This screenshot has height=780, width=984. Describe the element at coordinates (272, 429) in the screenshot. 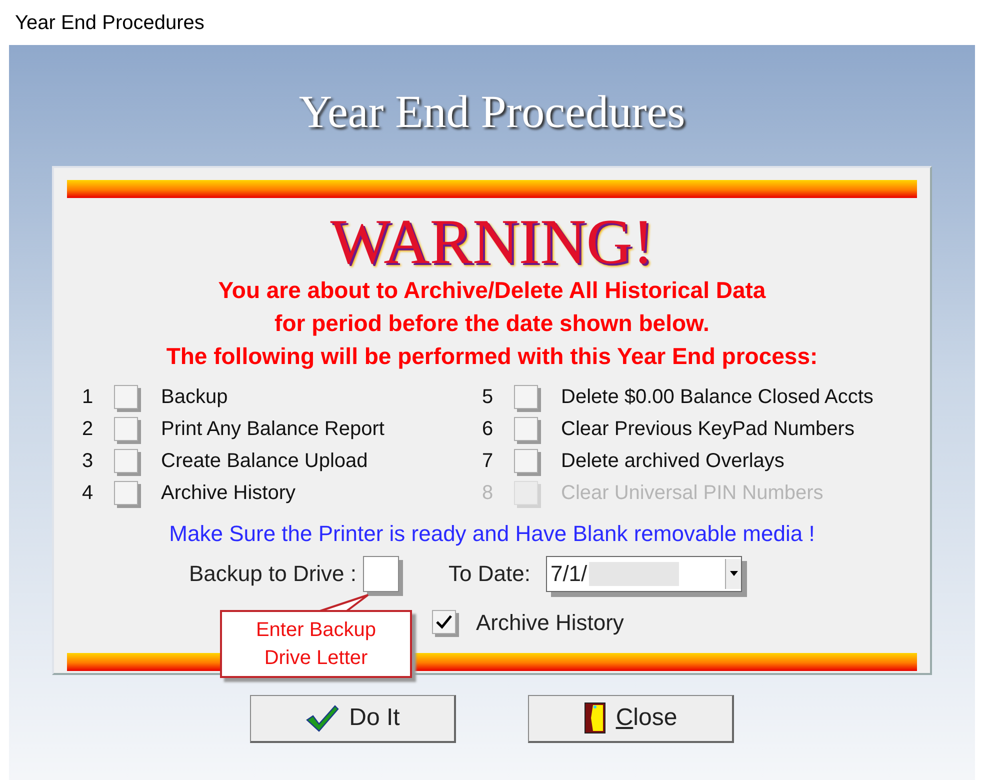

I see `step-label: Print Any Balance Report` at that location.